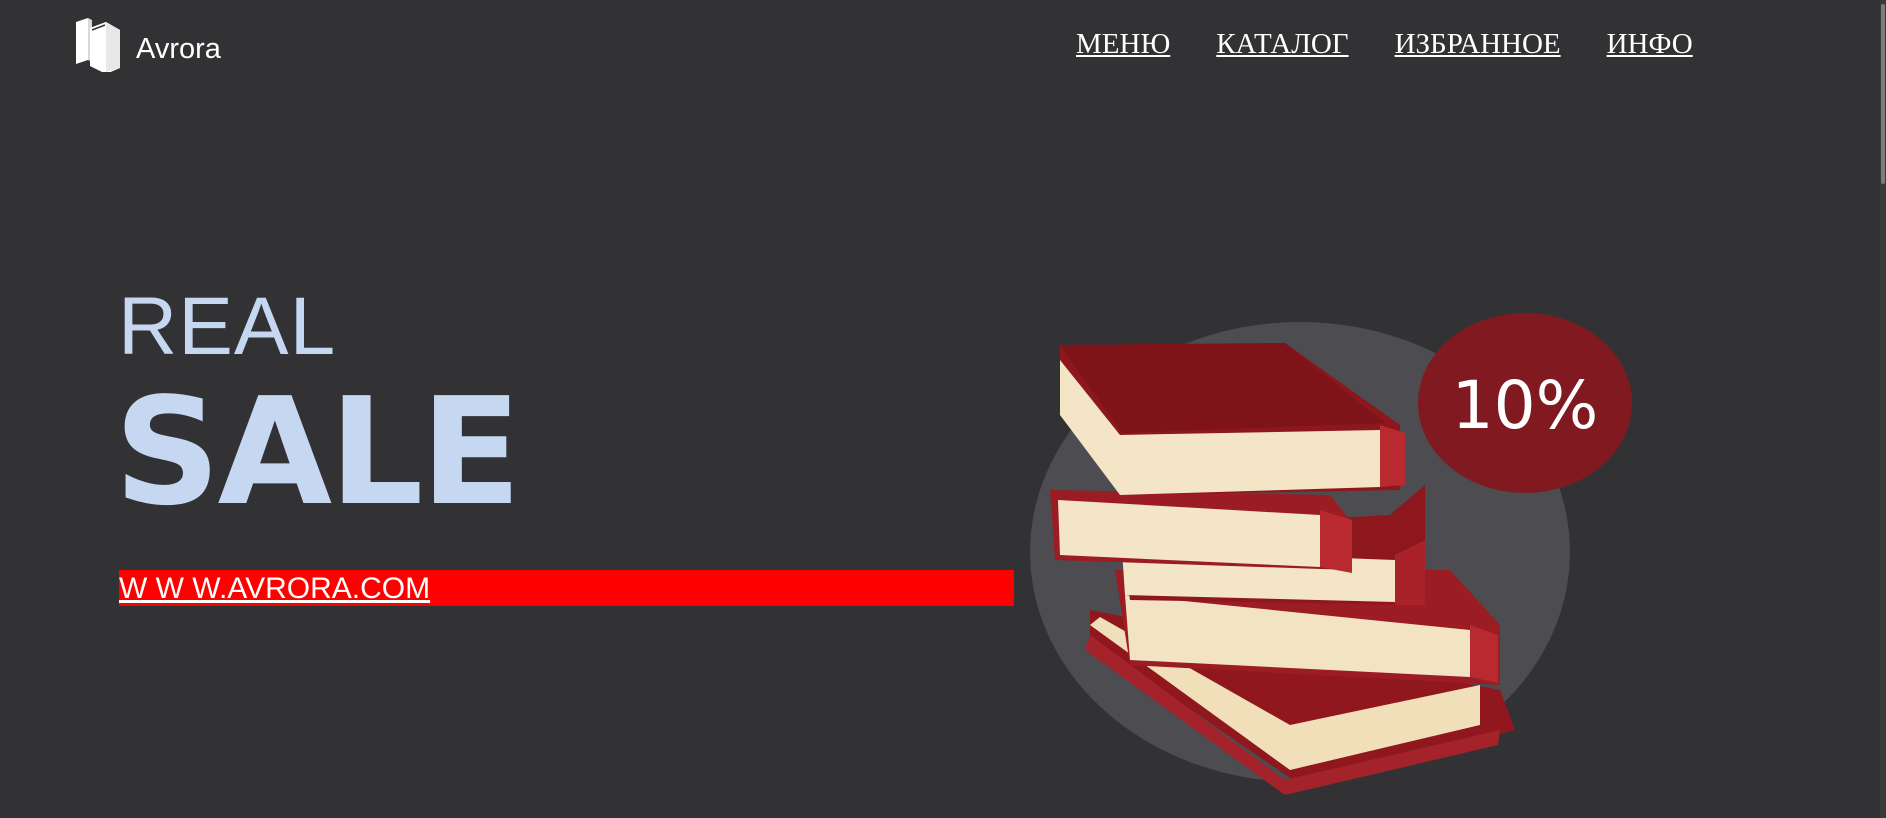 This screenshot has height=818, width=1886. I want to click on logo-text: Avrora, so click(178, 48).